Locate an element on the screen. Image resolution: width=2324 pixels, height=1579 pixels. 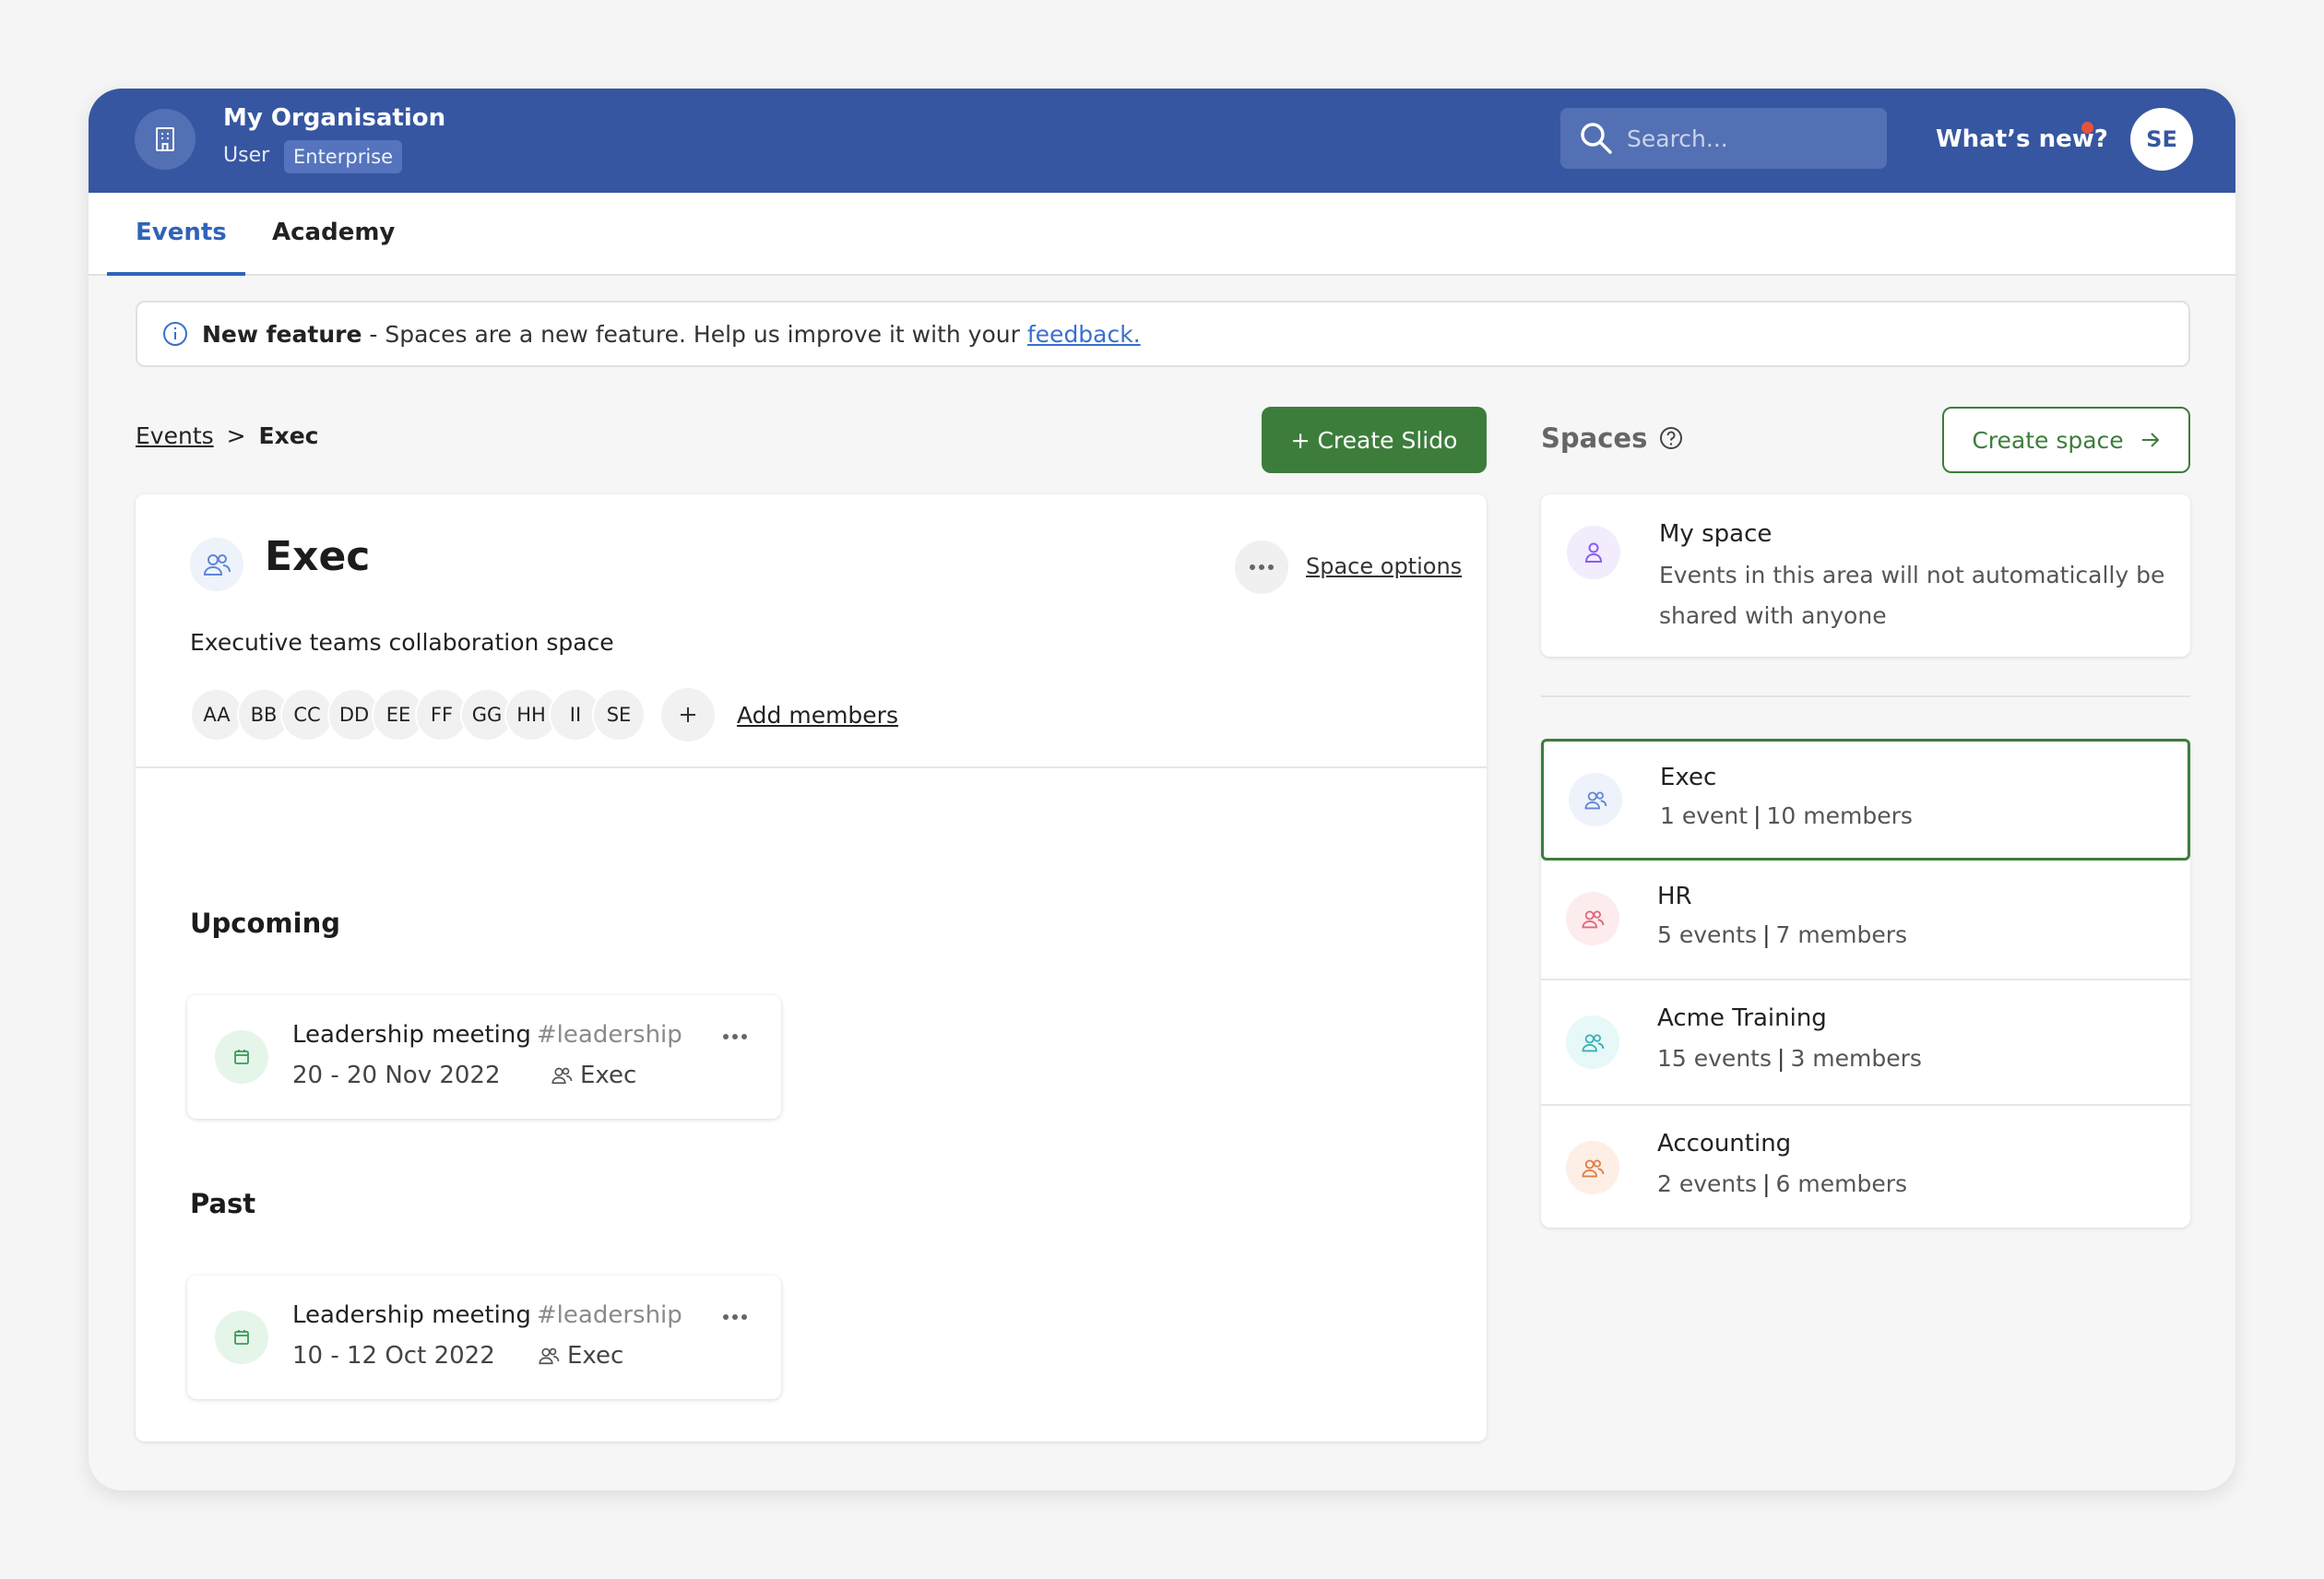
space-options-link: Space options is located at coordinates (1384, 566).